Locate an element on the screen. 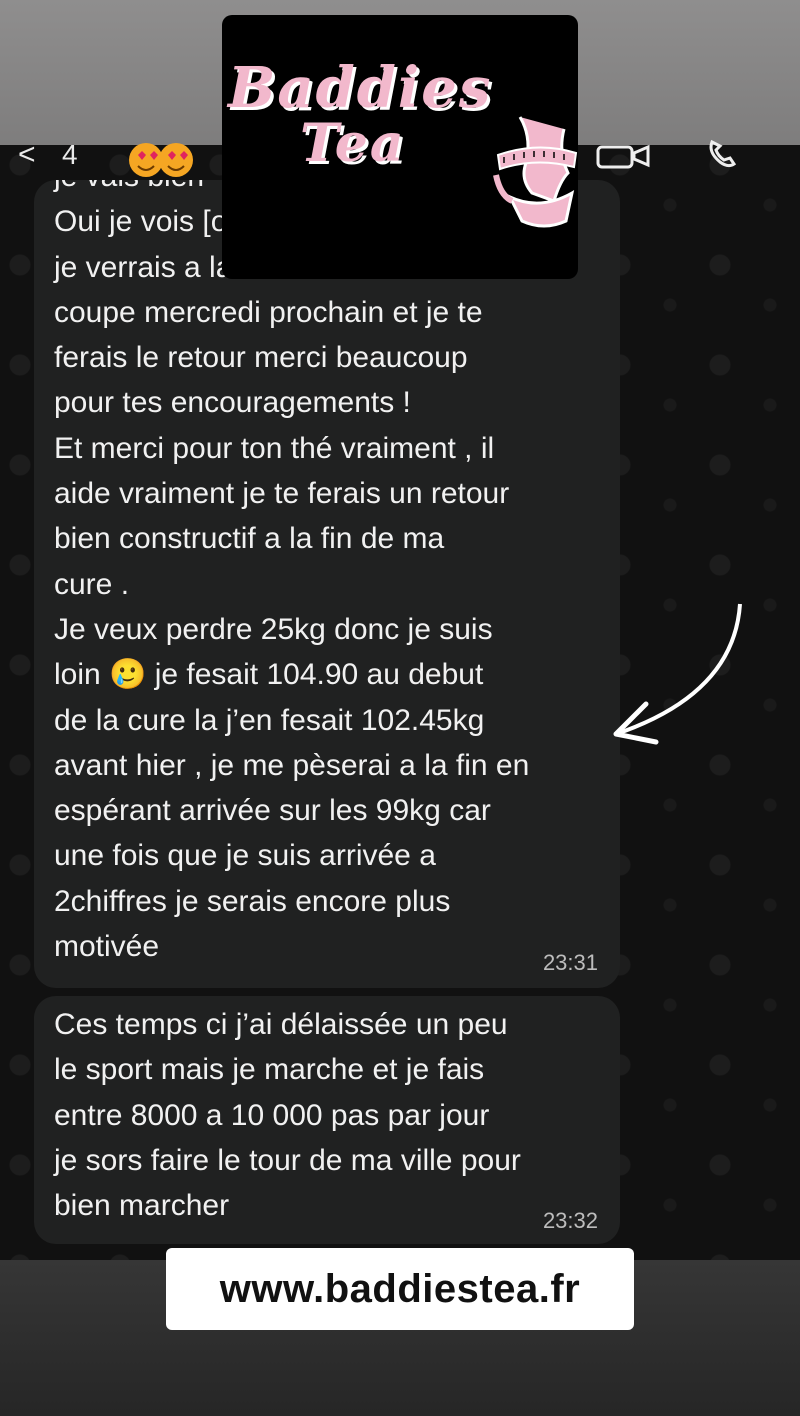 Image resolution: width=800 pixels, height=1416 pixels. avatar-heart-eyes-icon is located at coordinates (162, 160).